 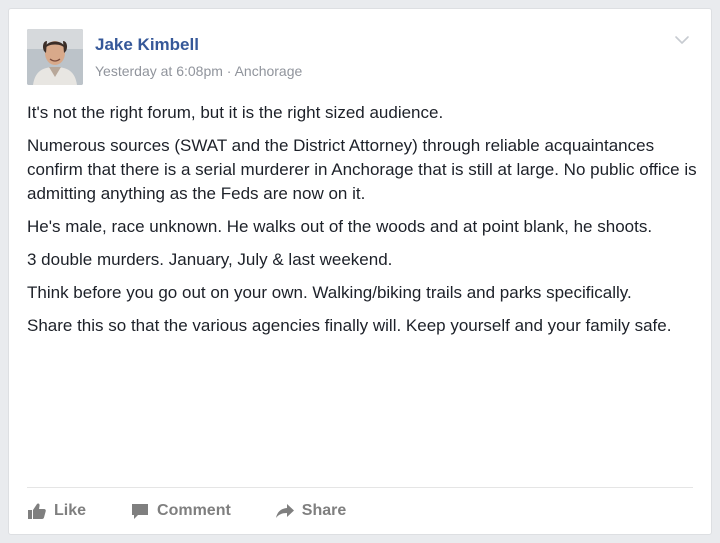 I want to click on avatar, so click(x=55, y=57).